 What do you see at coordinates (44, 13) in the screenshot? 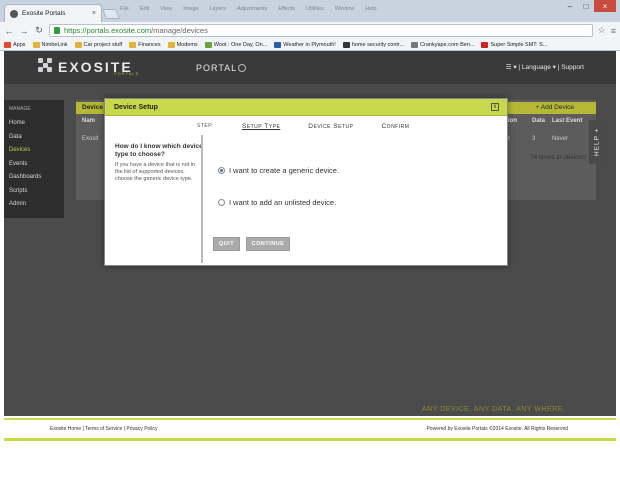
I see `tab-title: Exosite Portals` at bounding box center [44, 13].